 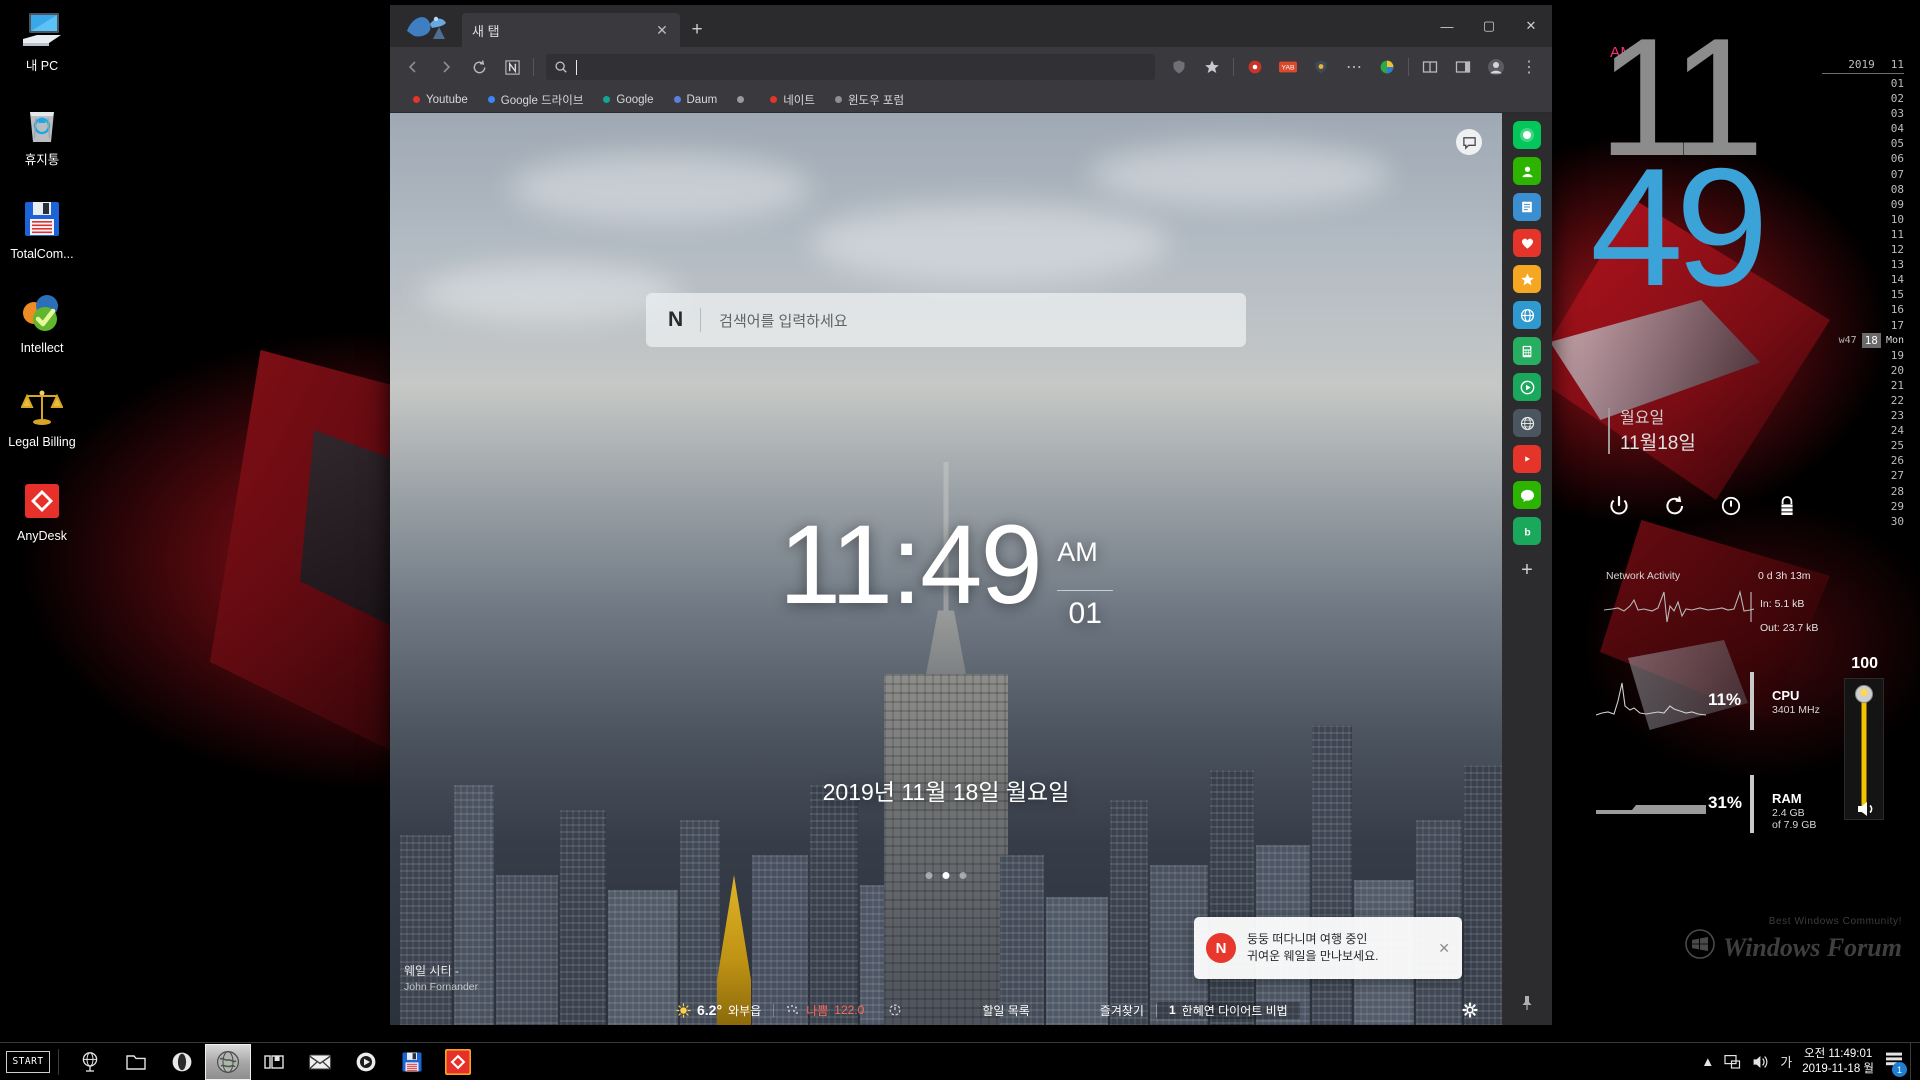 What do you see at coordinates (412, 1062) in the screenshot?
I see `taskbar-totalcmd-icon` at bounding box center [412, 1062].